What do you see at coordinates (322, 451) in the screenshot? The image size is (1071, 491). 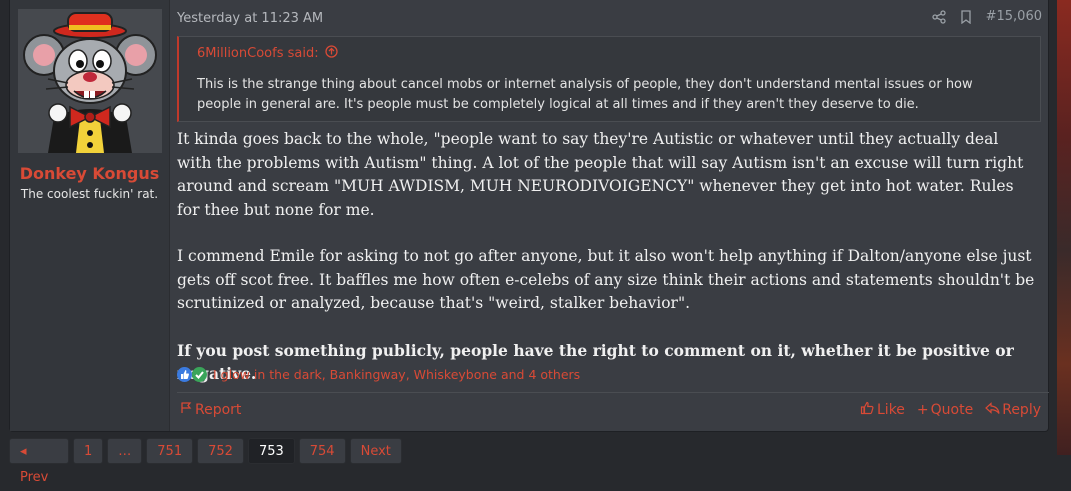 I see `page-754-link: 754` at bounding box center [322, 451].